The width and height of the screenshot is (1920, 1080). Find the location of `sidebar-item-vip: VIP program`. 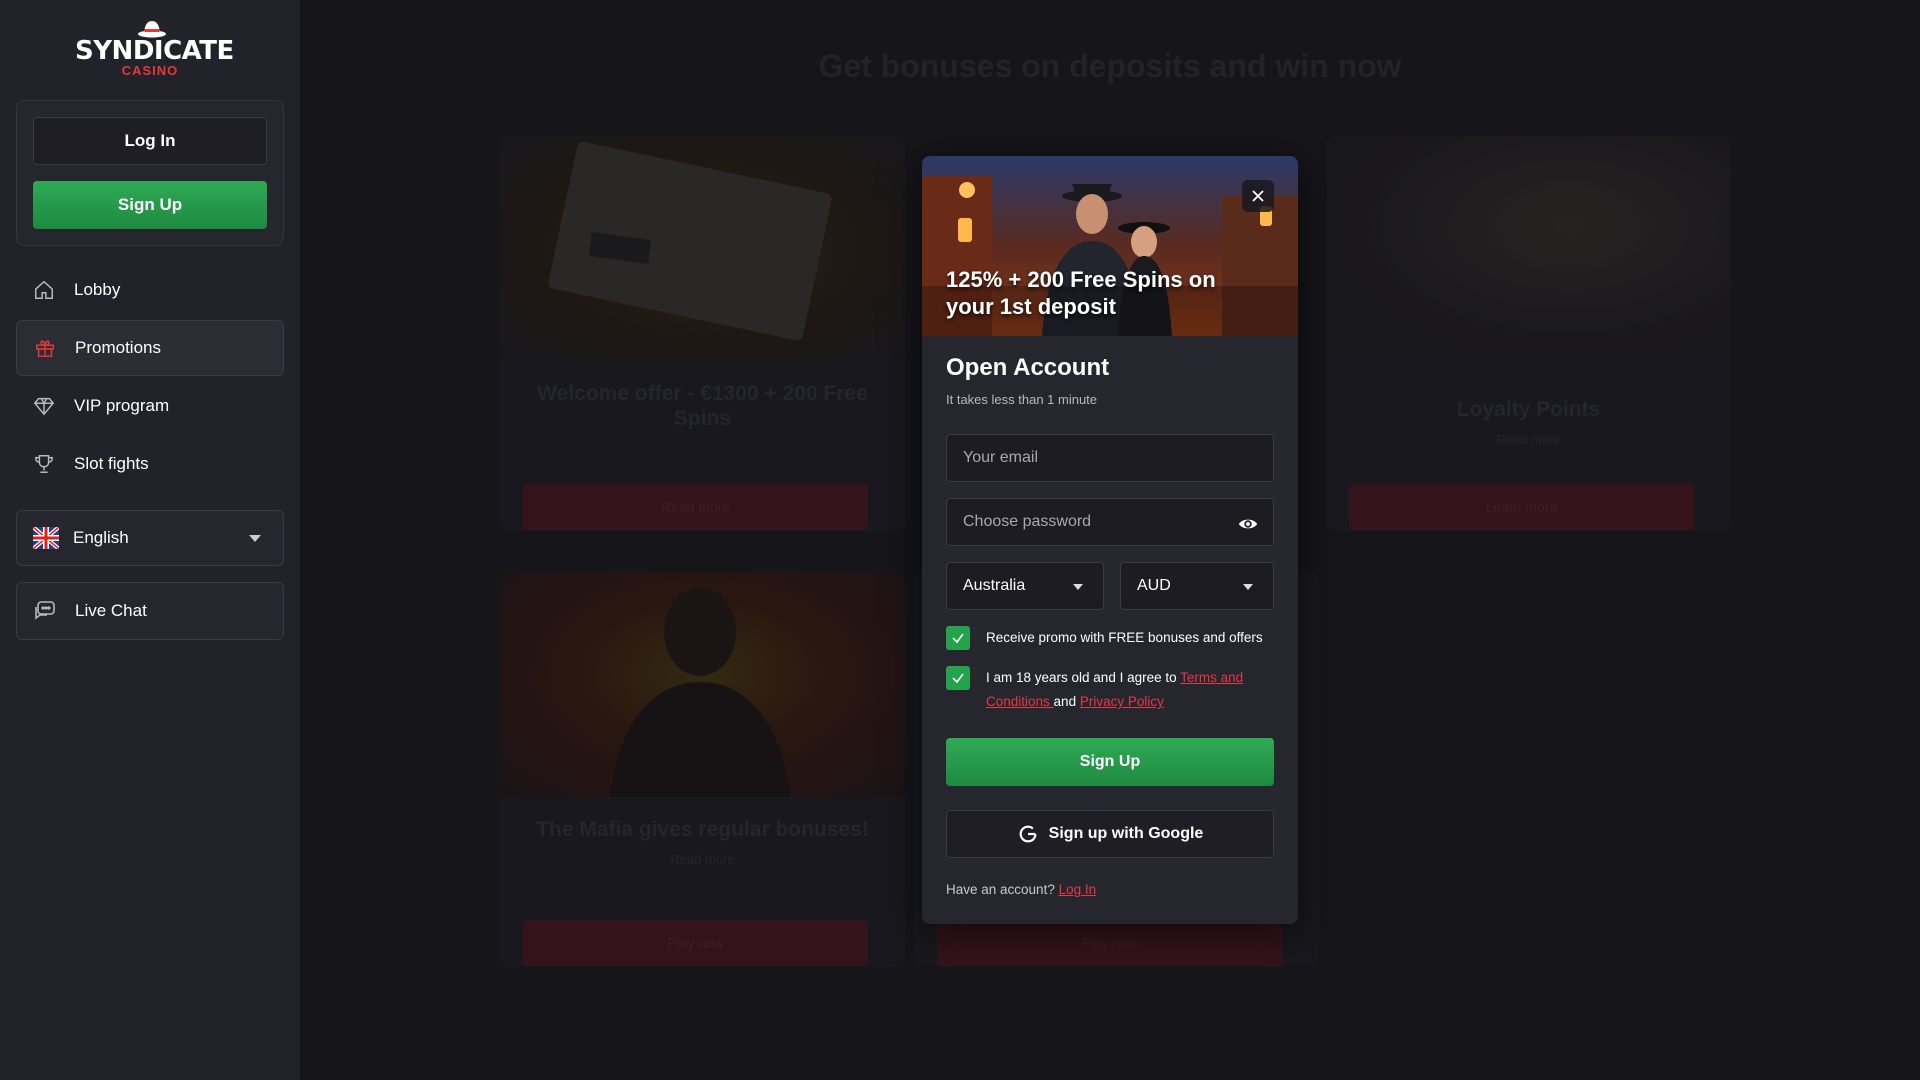

sidebar-item-vip: VIP program is located at coordinates (150, 406).